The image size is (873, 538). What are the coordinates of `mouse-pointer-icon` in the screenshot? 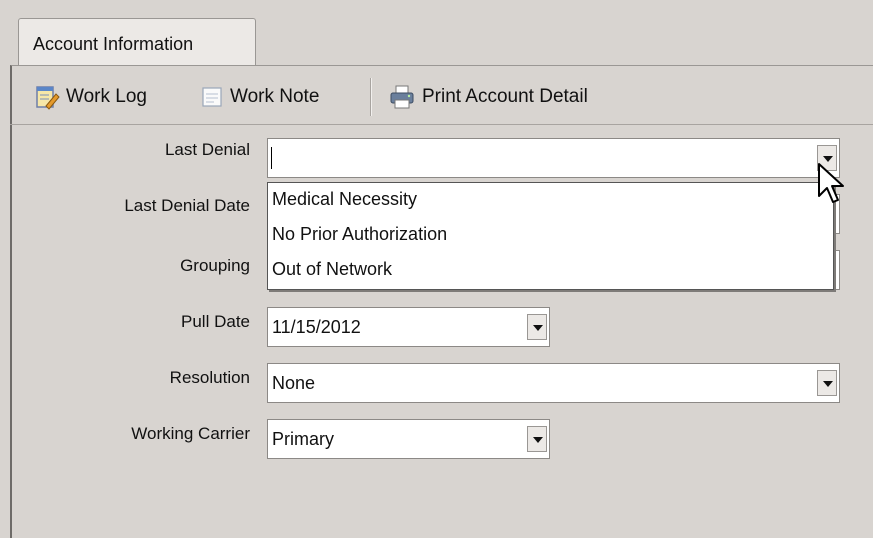 It's located at (831, 183).